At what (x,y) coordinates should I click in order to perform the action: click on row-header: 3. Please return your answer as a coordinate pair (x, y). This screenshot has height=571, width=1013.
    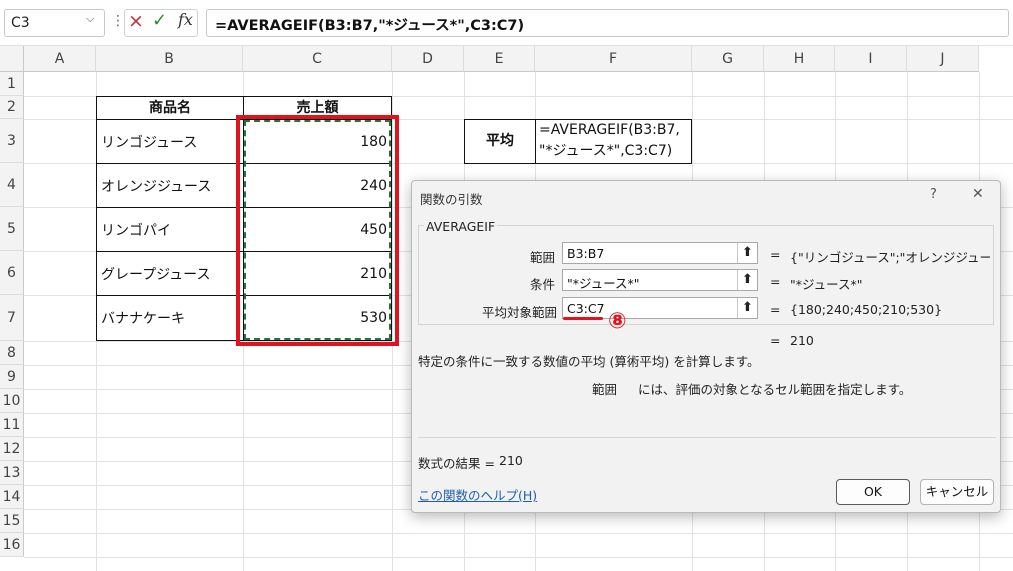
    Looking at the image, I should click on (12, 141).